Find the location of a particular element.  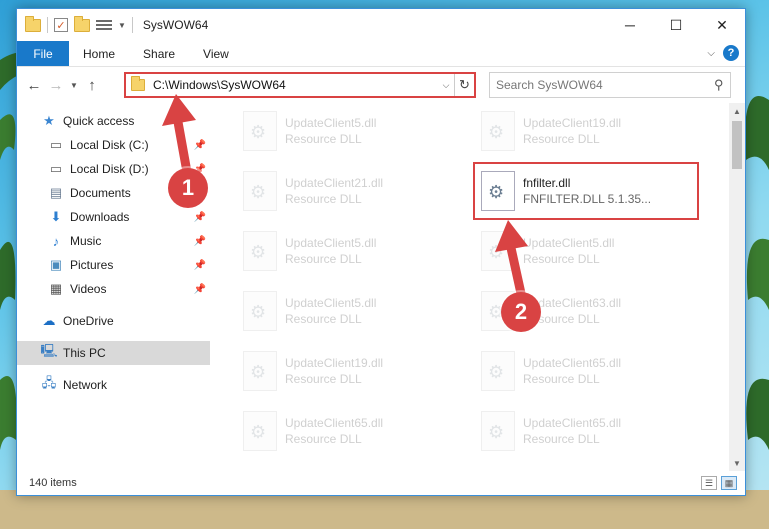

sidebar-item-label: Local Disk (C:) is located at coordinates (109, 145).